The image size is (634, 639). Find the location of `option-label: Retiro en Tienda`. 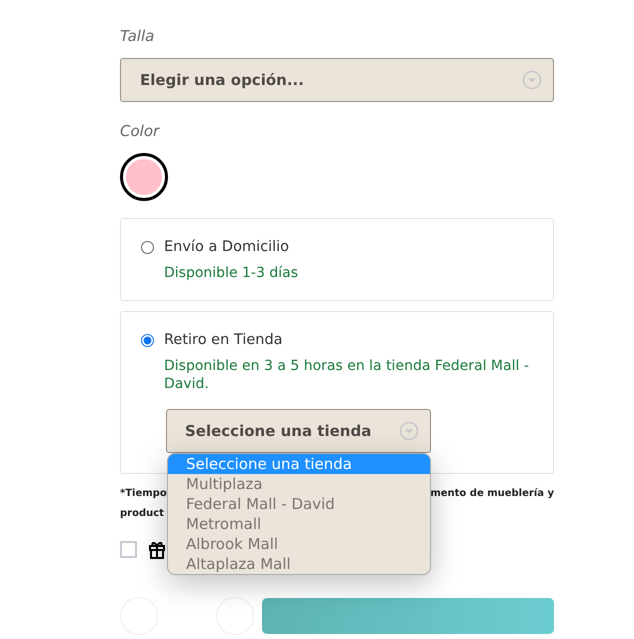

option-label: Retiro en Tienda is located at coordinates (223, 340).